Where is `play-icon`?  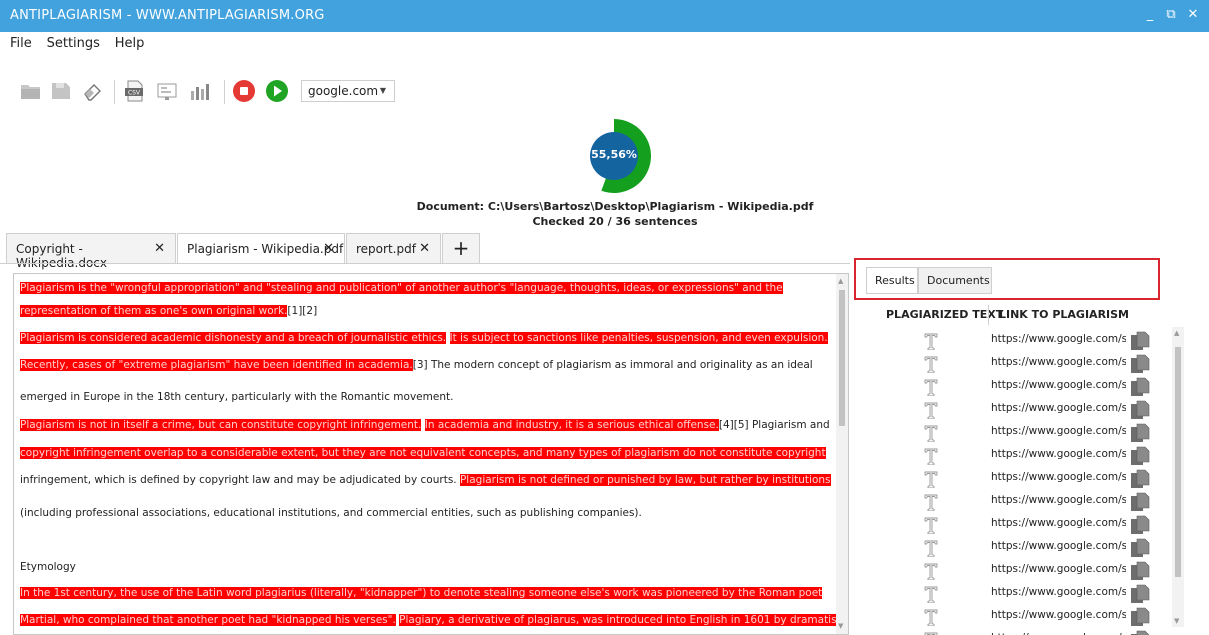 play-icon is located at coordinates (277, 91).